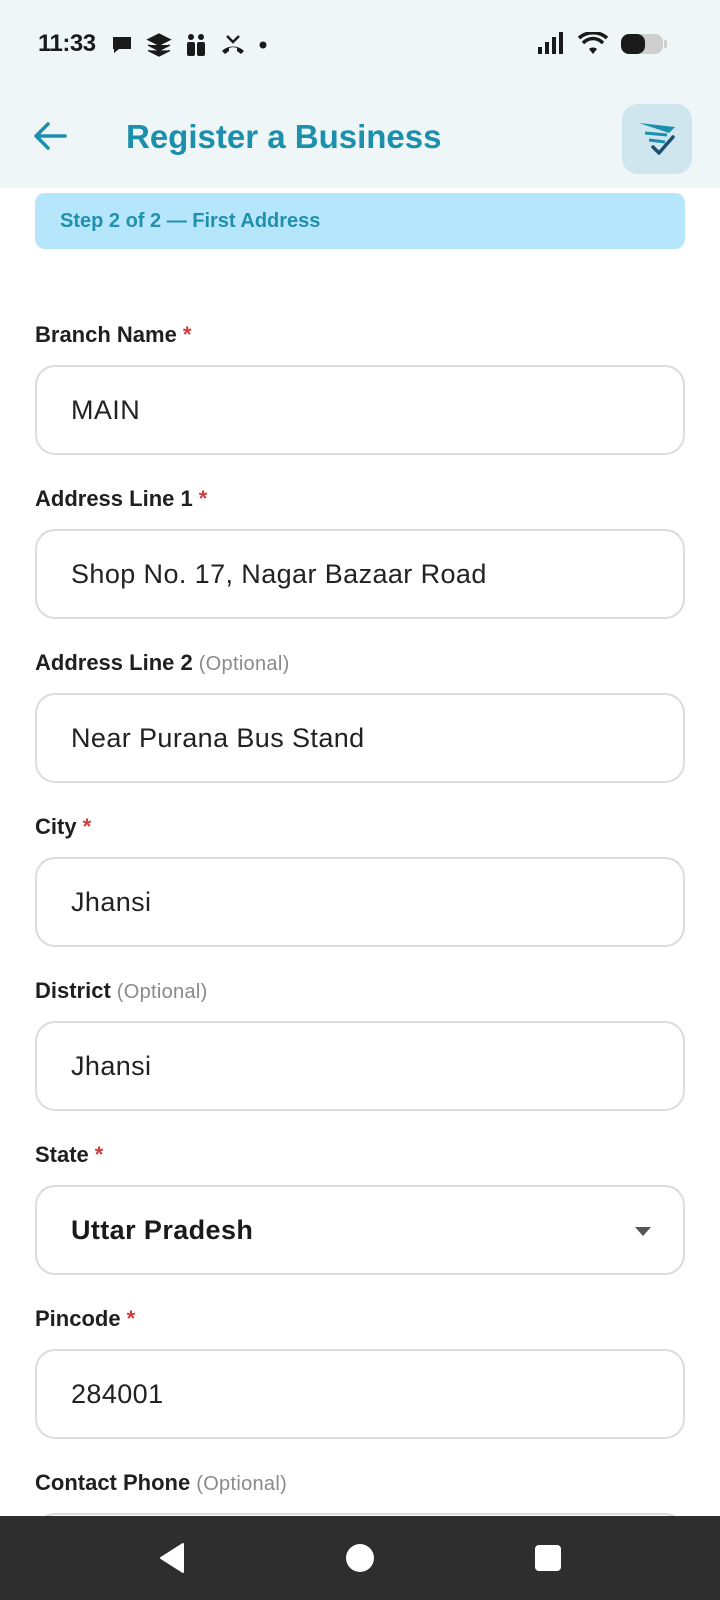 The width and height of the screenshot is (720, 1600). I want to click on field-label-text: Contact Phone, so click(113, 1482).